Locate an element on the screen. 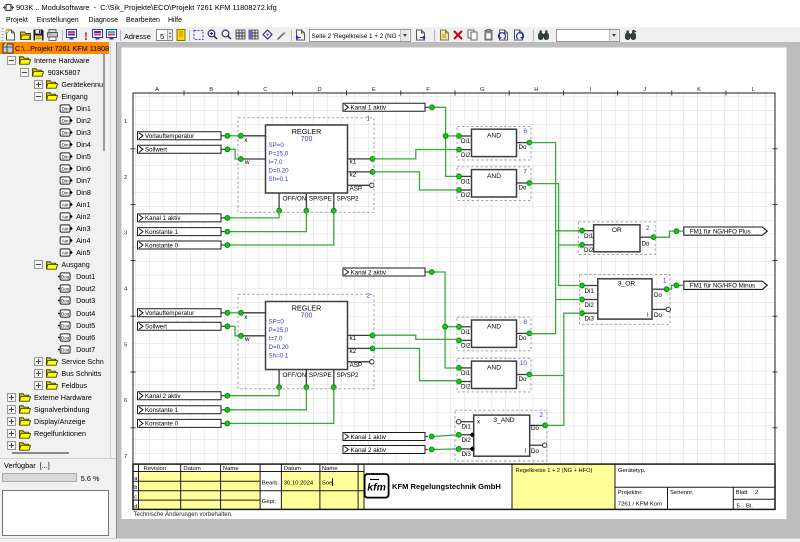 This screenshot has height=542, width=800. svg-text: OR is located at coordinates (617, 230).